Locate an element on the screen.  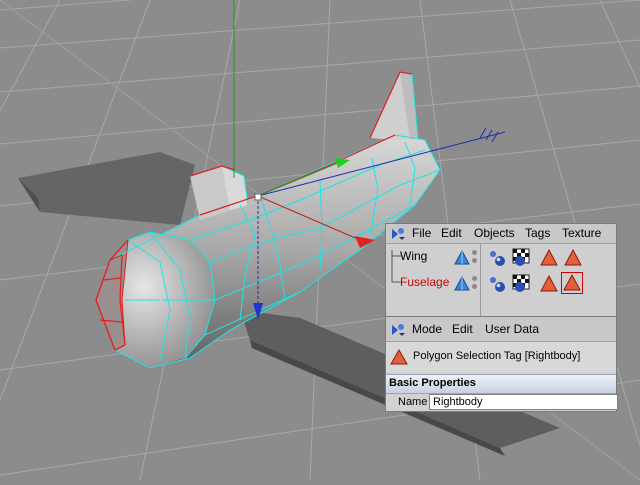
object-manager-menubar: File Edit Objects Tags Texture is located at coordinates (501, 234).